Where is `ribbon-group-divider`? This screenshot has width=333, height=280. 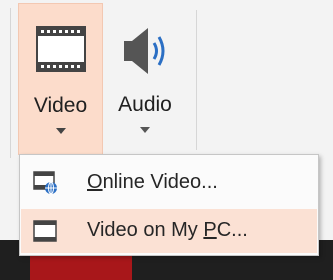 ribbon-group-divider is located at coordinates (196, 80).